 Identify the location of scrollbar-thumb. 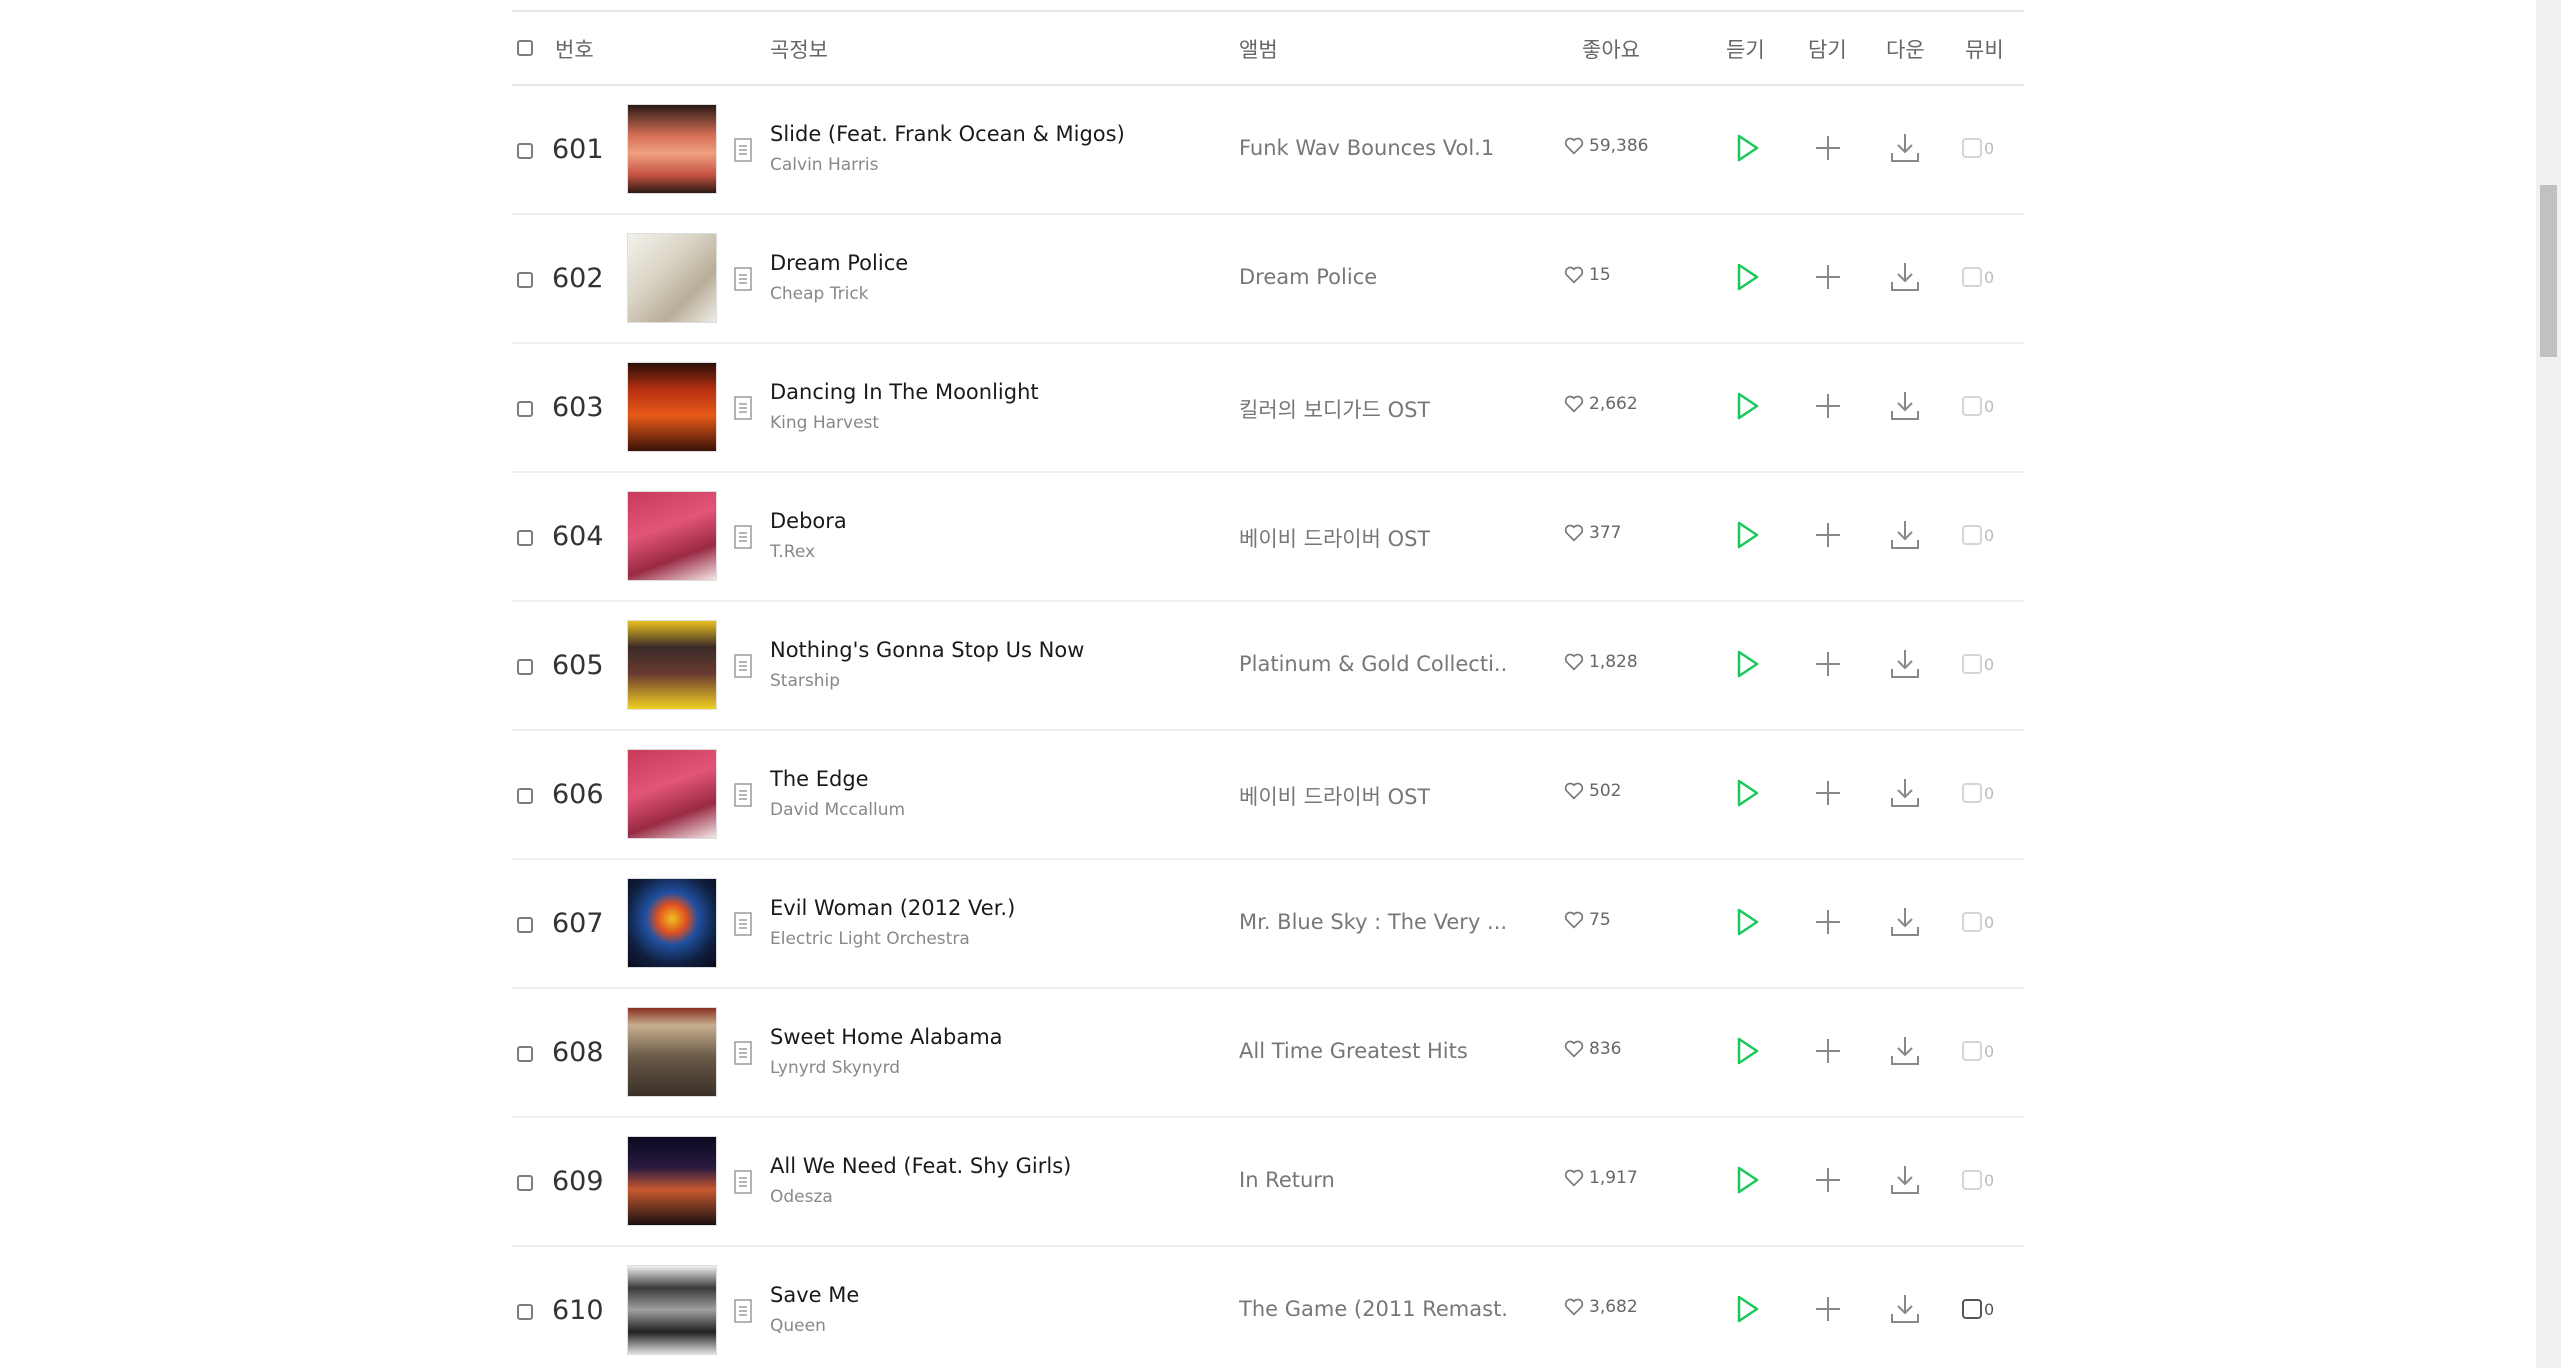
(2548, 271).